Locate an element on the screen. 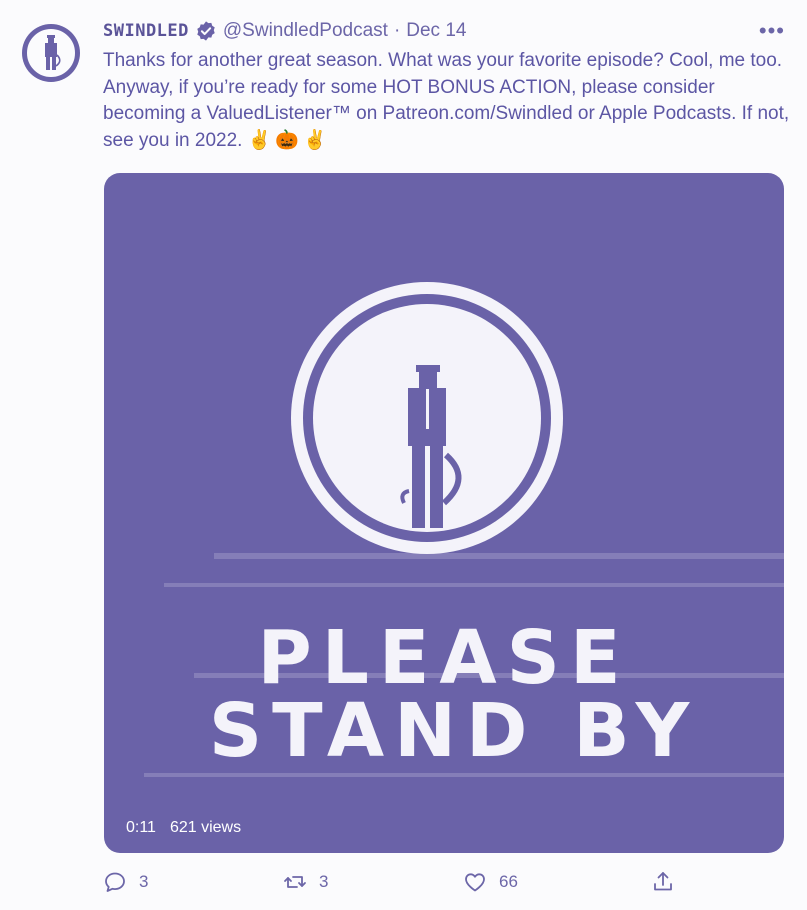 The width and height of the screenshot is (807, 910). avatar-inner is located at coordinates (51, 53).